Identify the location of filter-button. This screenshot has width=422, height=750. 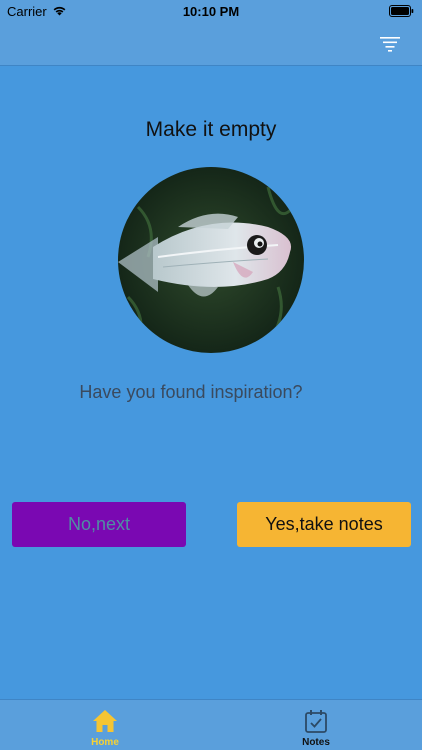
(390, 44).